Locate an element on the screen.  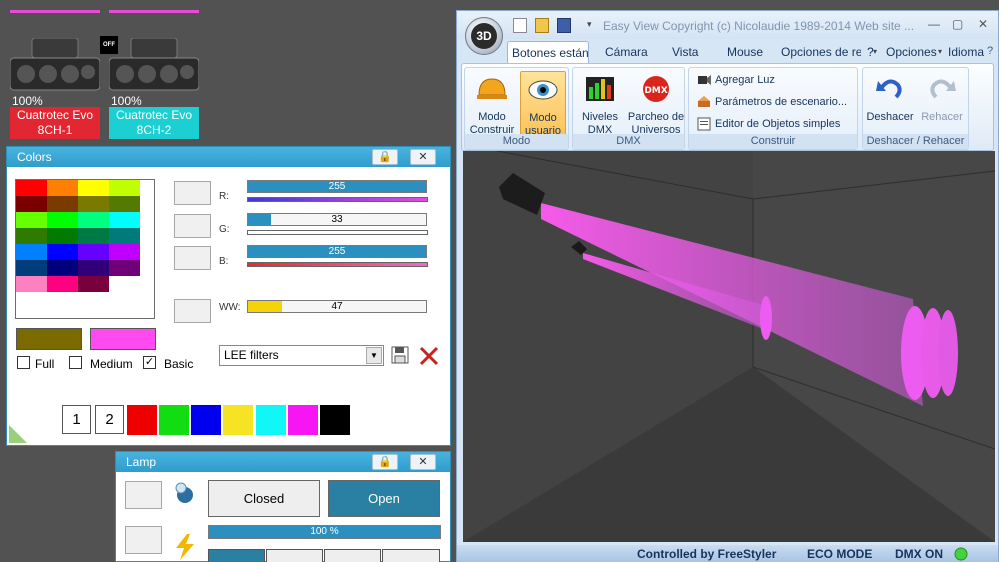
lamp-intensity-slider: 100 % is located at coordinates (324, 532).